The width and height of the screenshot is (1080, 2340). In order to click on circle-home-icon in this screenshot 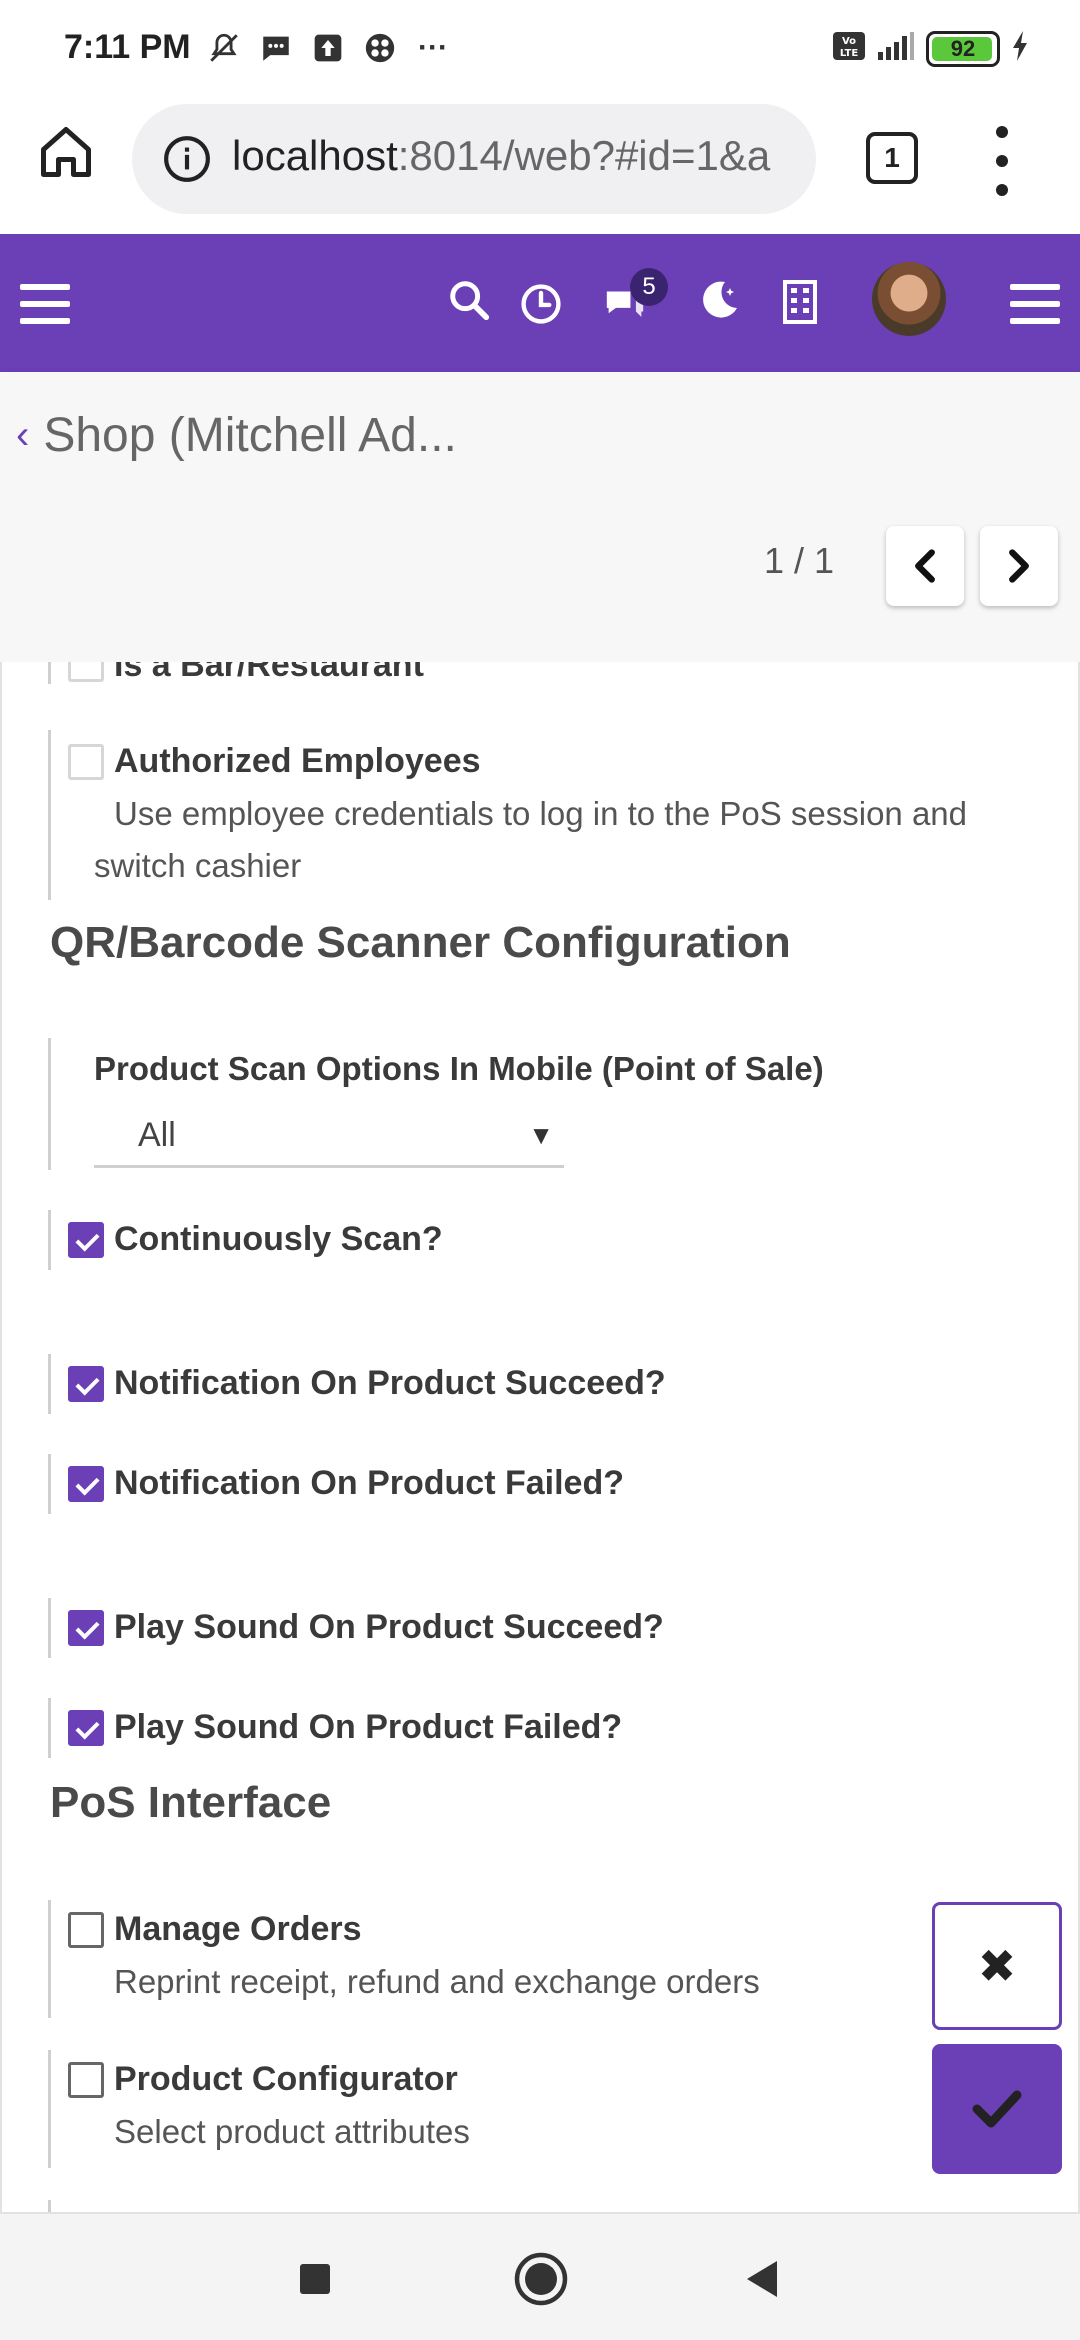, I will do `click(541, 2279)`.